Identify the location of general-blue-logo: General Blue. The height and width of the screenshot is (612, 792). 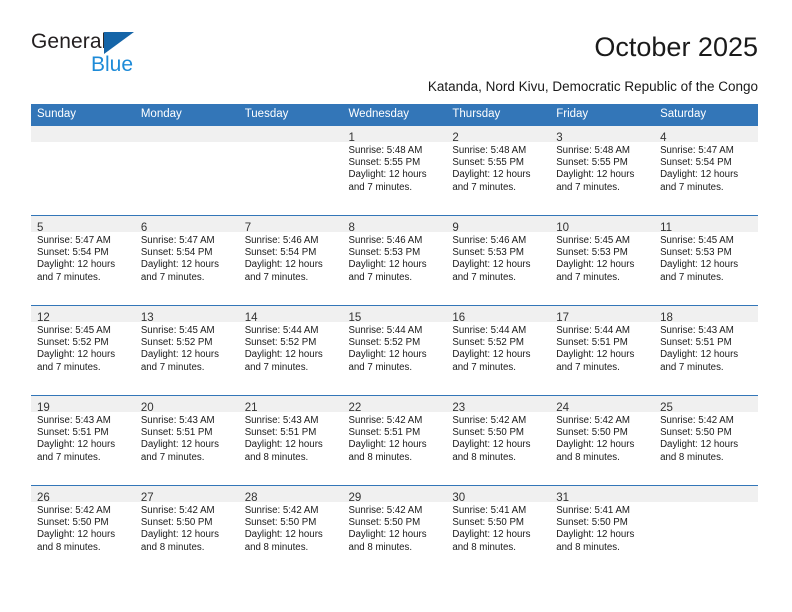
(121, 56).